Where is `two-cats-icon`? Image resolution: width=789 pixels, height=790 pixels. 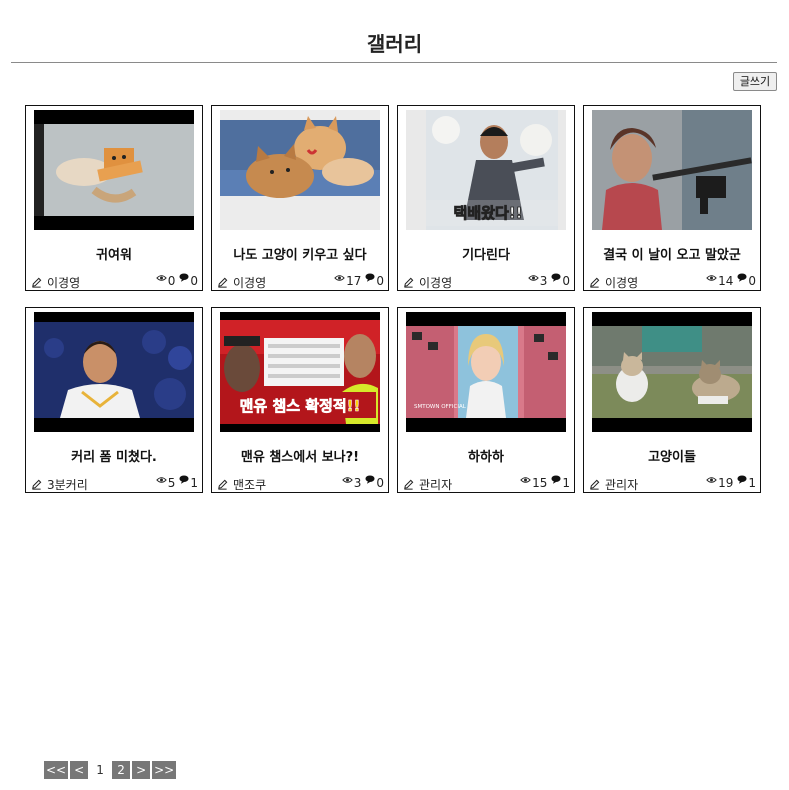 two-cats-icon is located at coordinates (672, 372).